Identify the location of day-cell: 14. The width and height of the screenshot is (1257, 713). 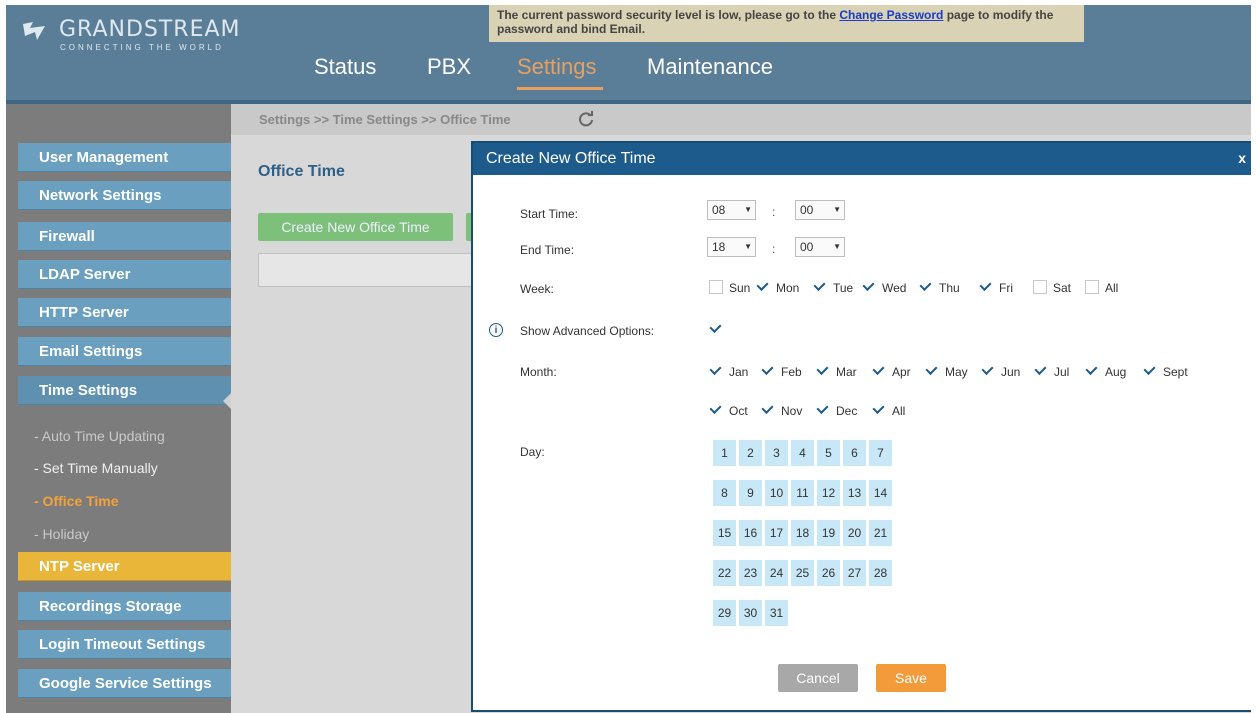
(880, 493).